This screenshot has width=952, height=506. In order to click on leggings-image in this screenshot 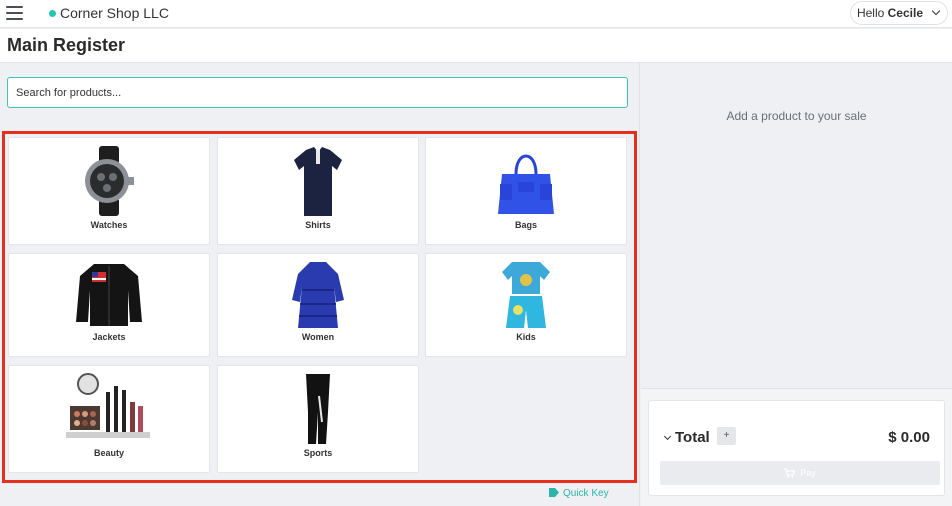, I will do `click(318, 410)`.